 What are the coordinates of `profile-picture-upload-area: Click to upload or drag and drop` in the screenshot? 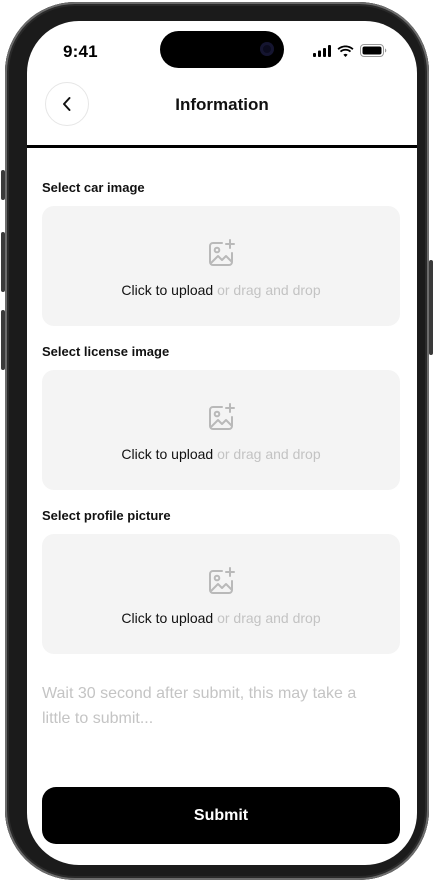 It's located at (221, 594).